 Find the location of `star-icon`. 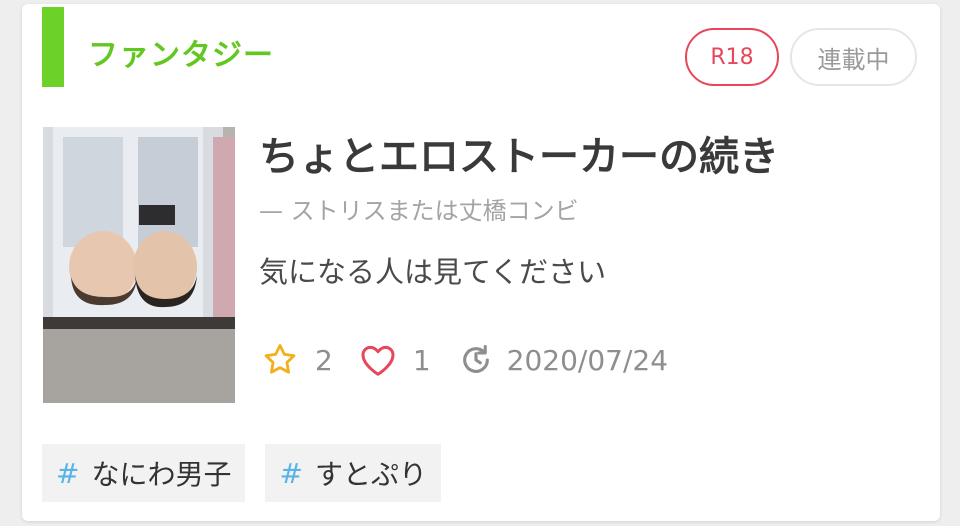

star-icon is located at coordinates (280, 360).